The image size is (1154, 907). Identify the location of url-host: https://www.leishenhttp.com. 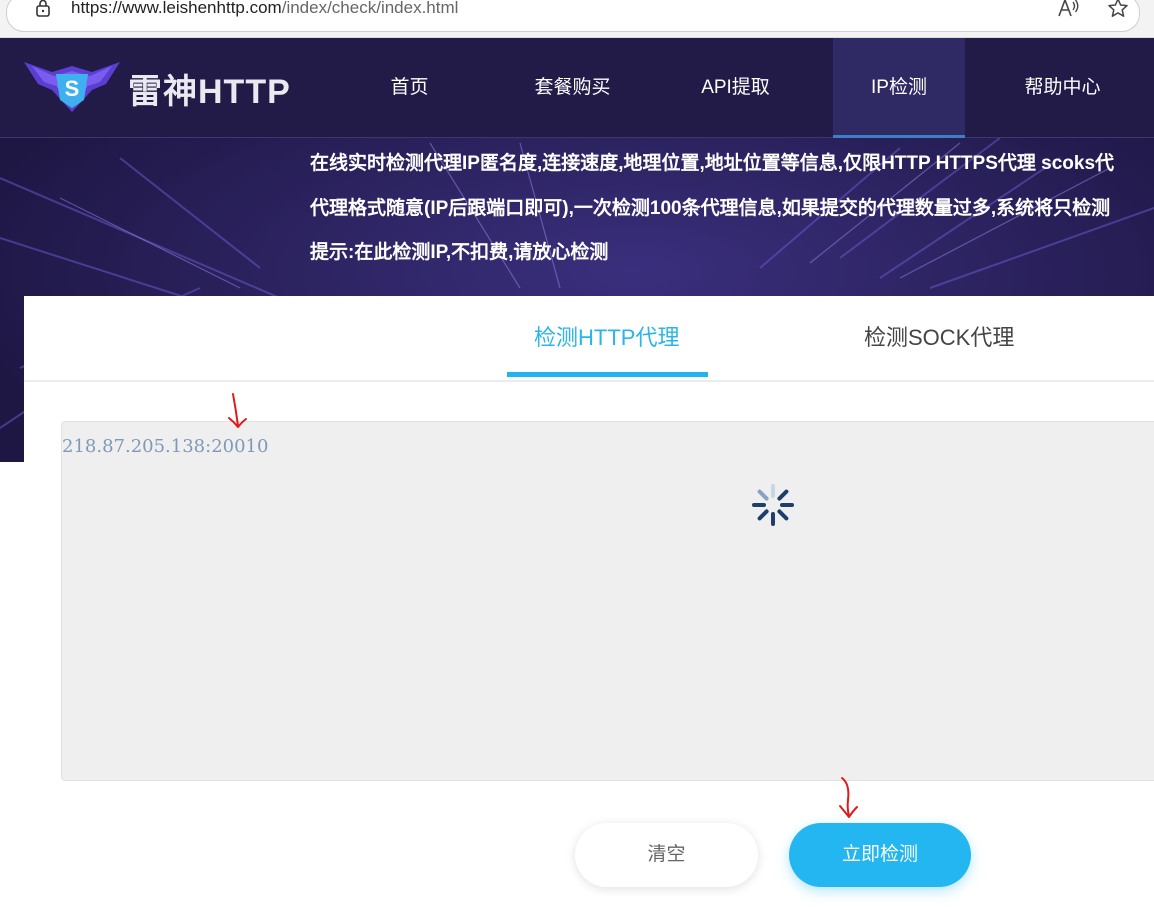
(176, 8).